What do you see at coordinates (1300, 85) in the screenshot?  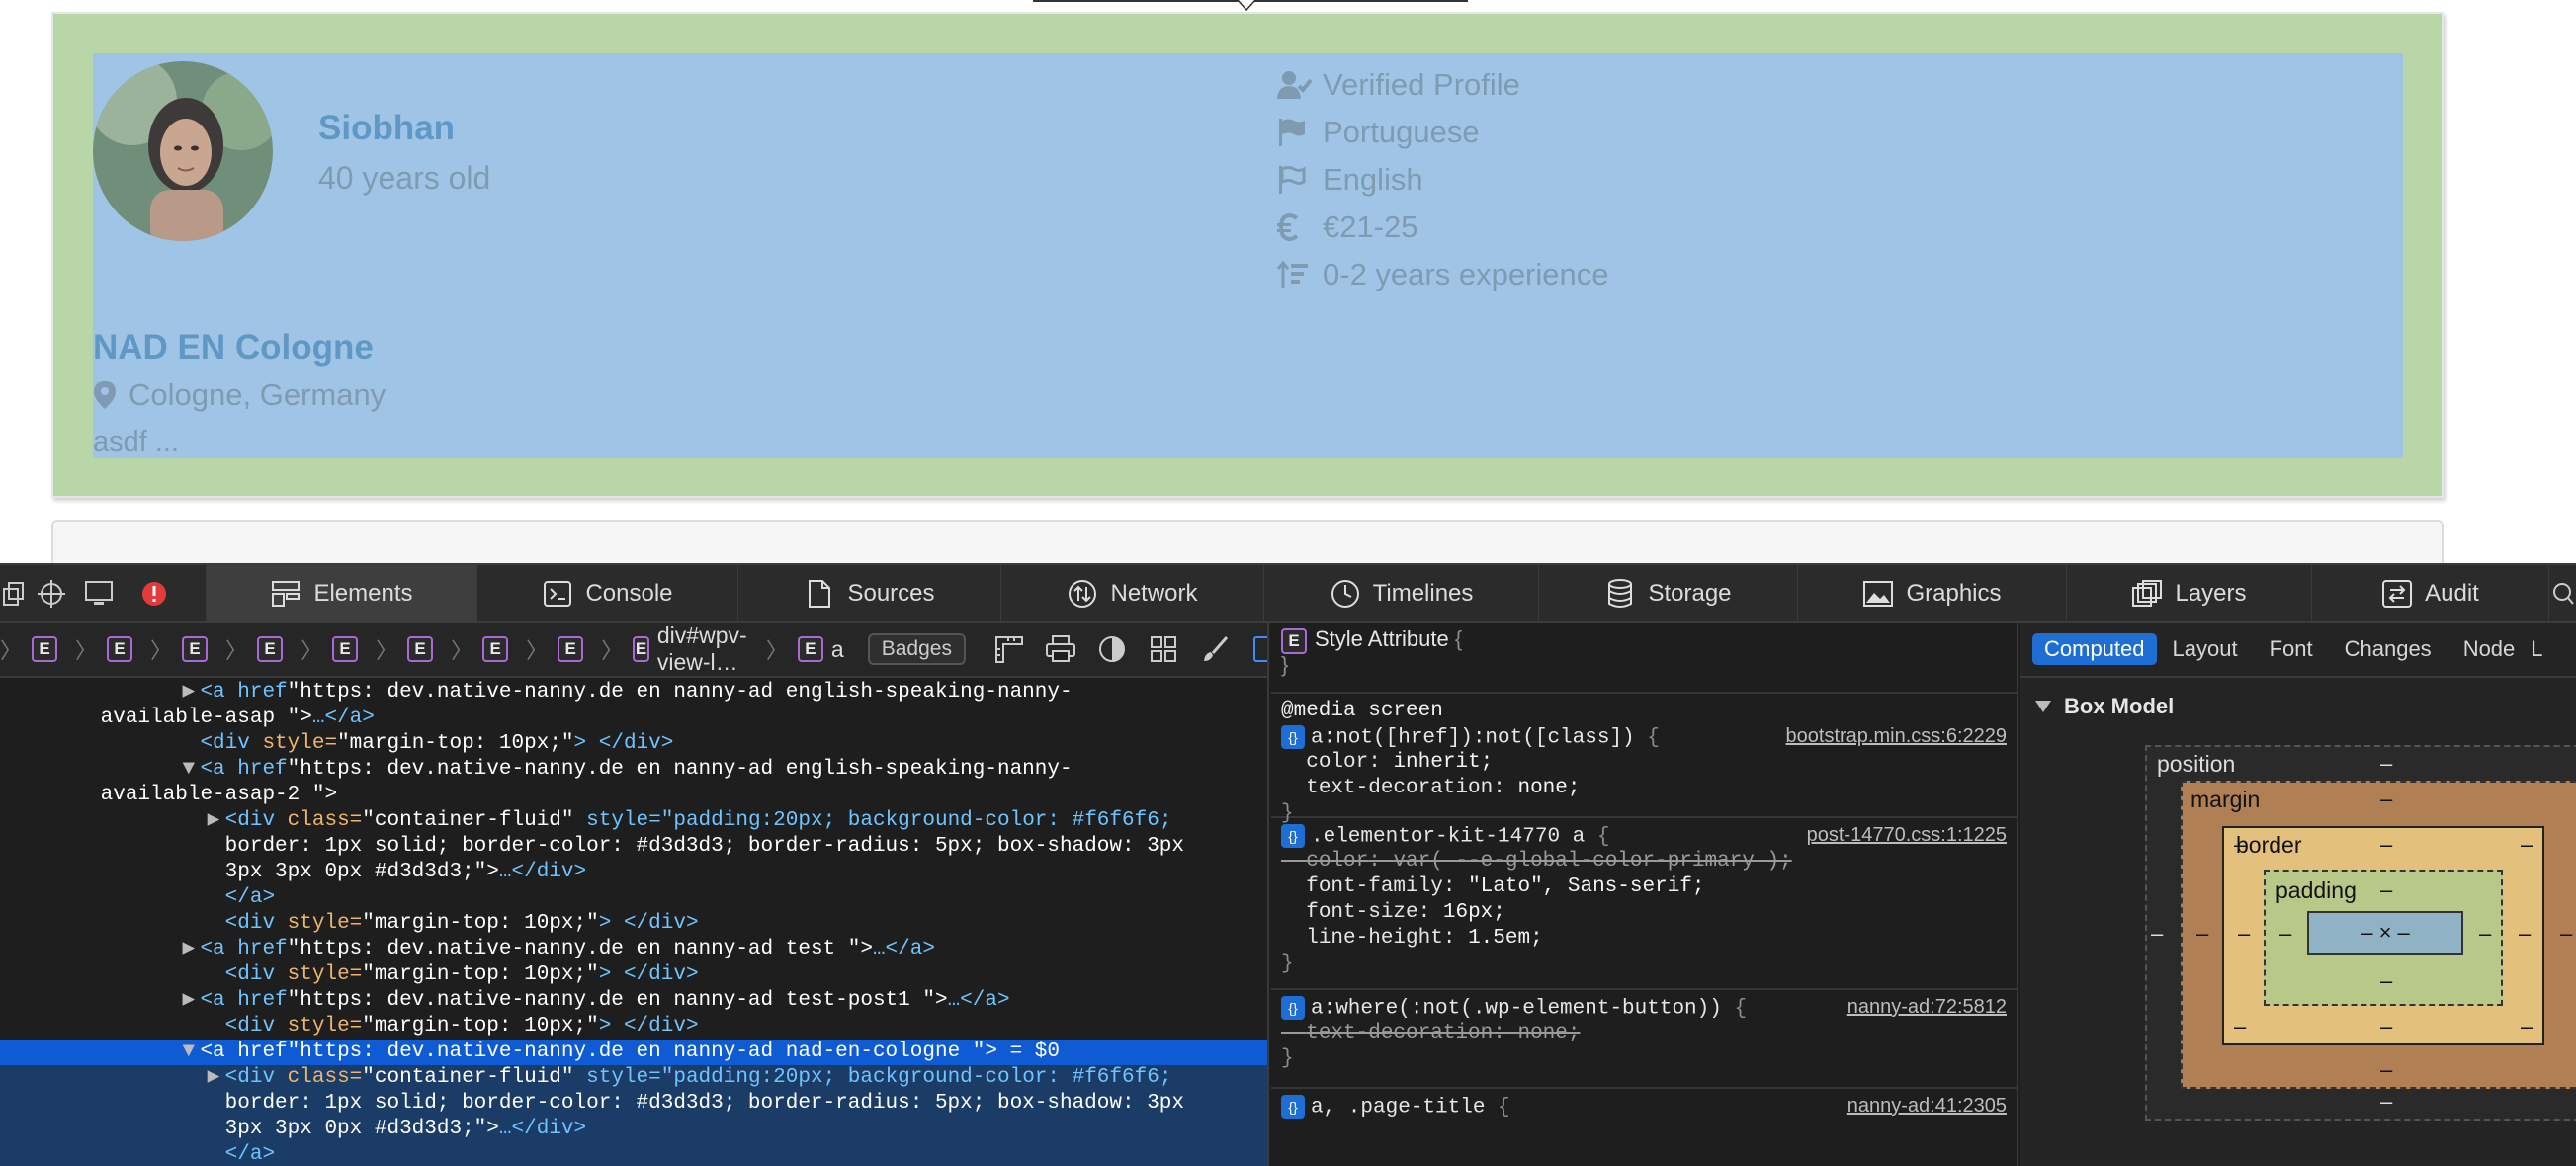 I see `verified-user-icon` at bounding box center [1300, 85].